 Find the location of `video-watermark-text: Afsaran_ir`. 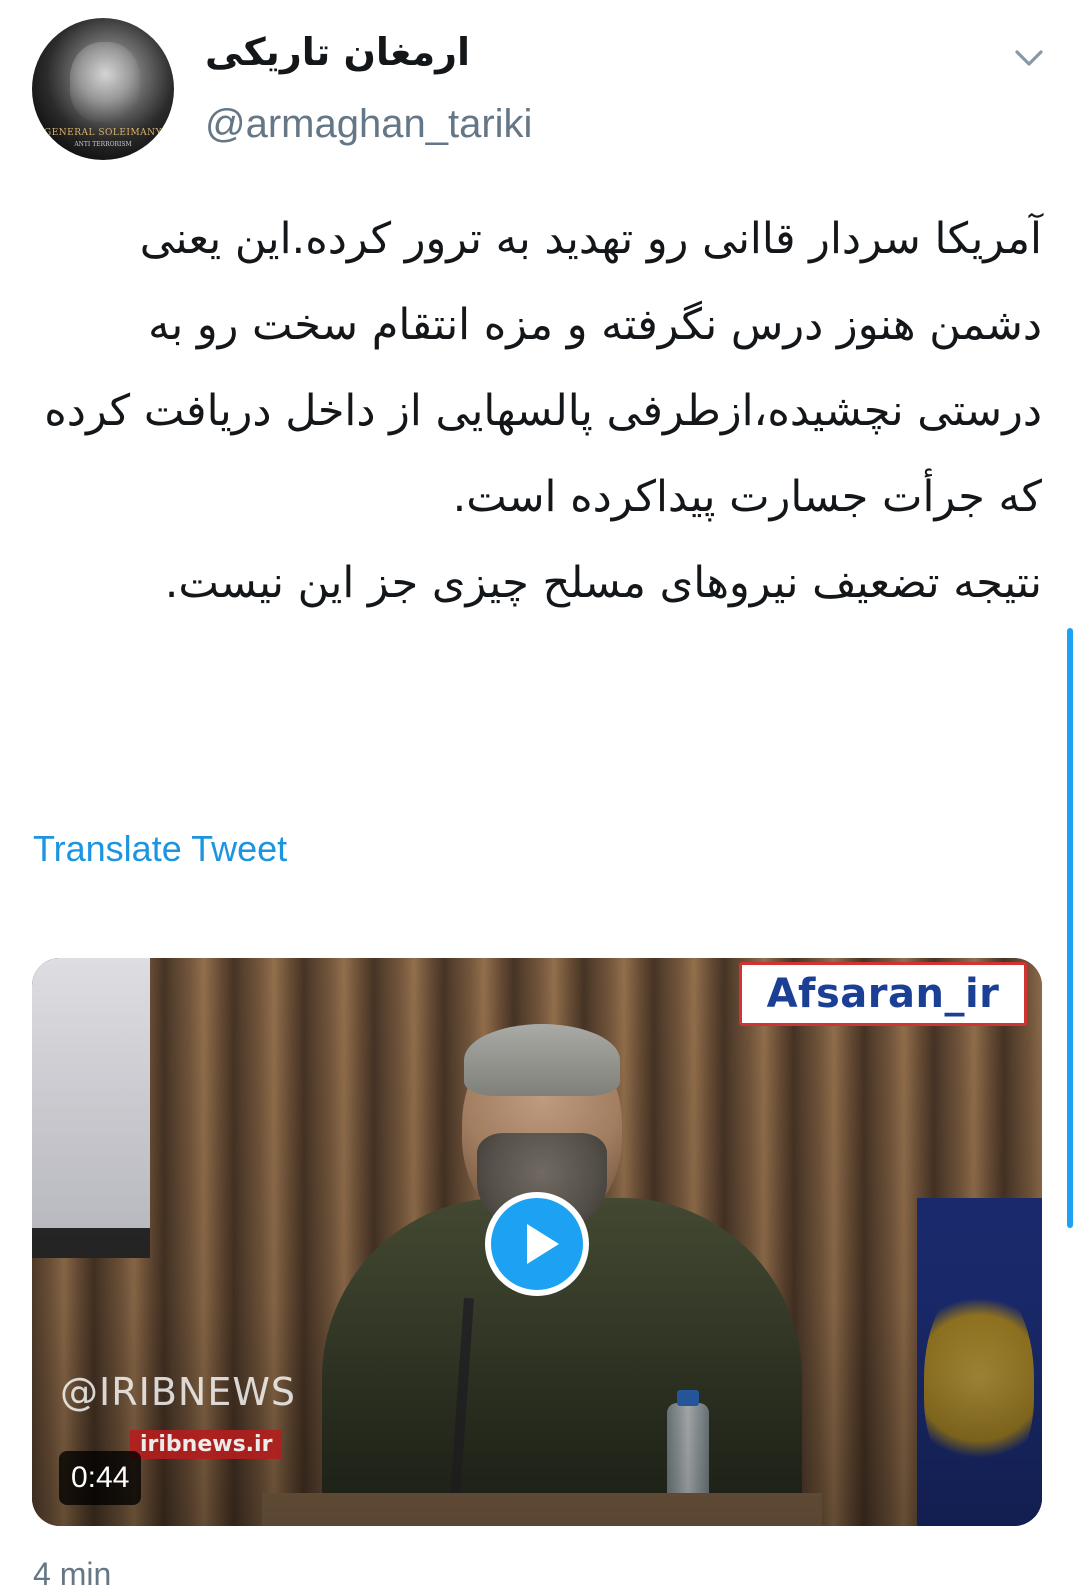

video-watermark-text: Afsaran_ir is located at coordinates (883, 994).